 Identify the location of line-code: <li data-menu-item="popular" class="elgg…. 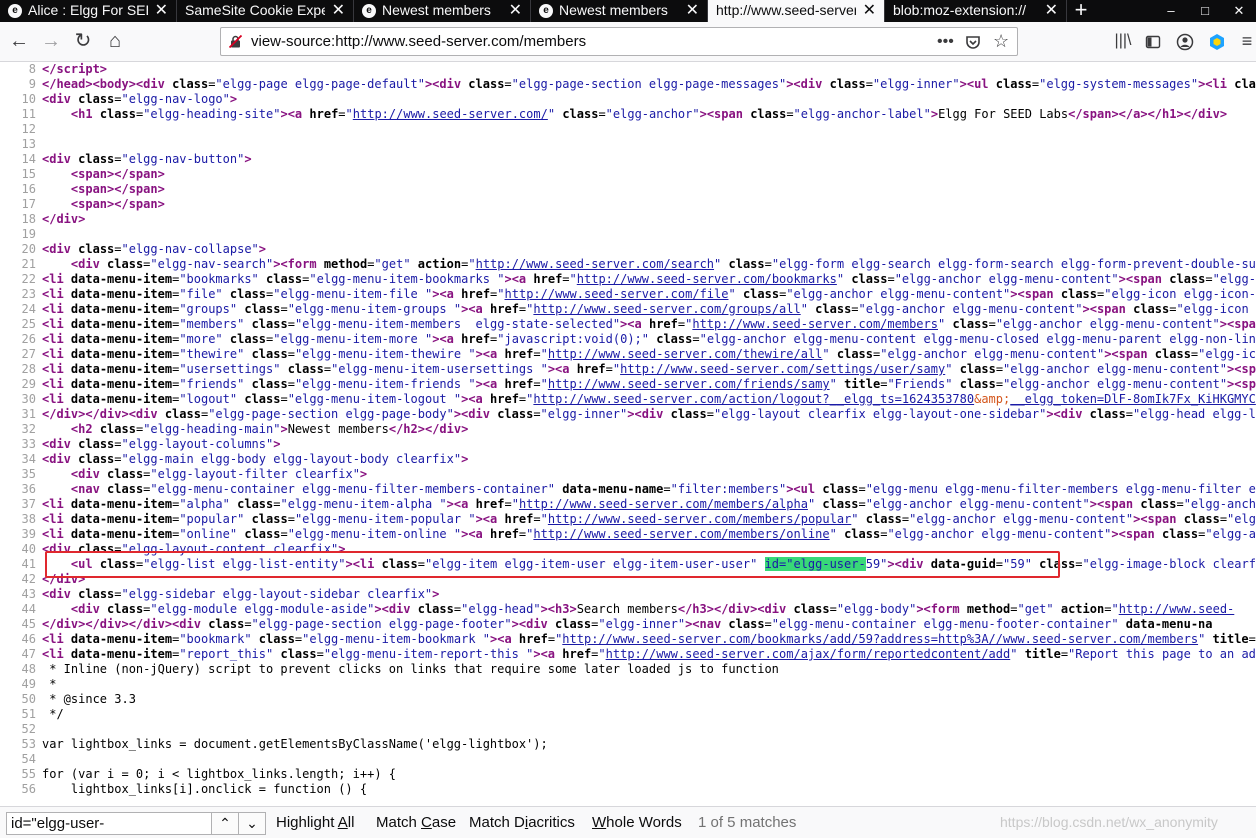
(649, 519).